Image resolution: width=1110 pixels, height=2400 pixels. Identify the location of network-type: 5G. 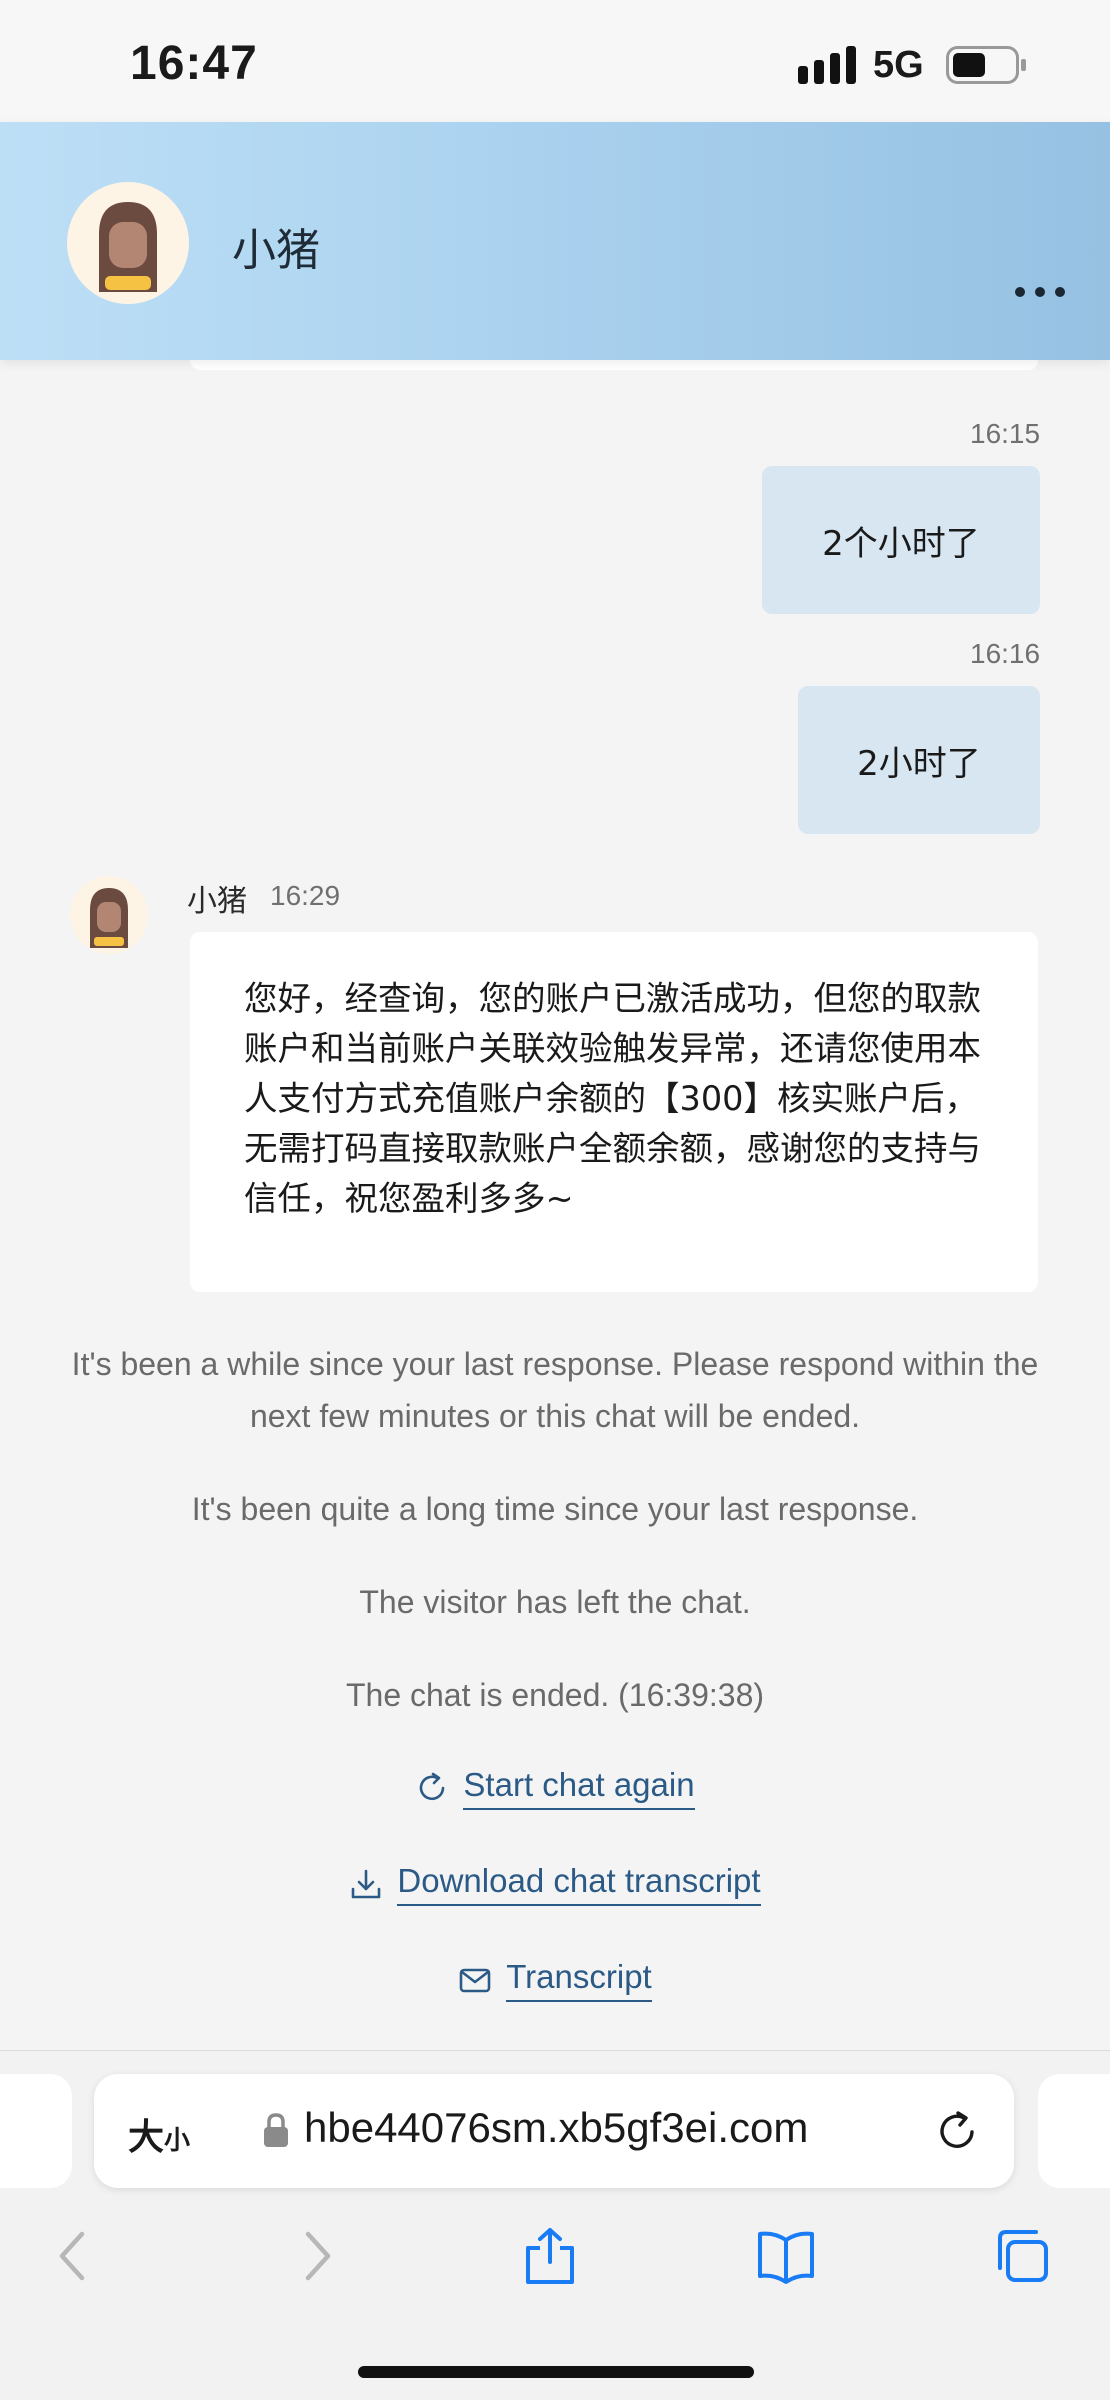
(898, 65).